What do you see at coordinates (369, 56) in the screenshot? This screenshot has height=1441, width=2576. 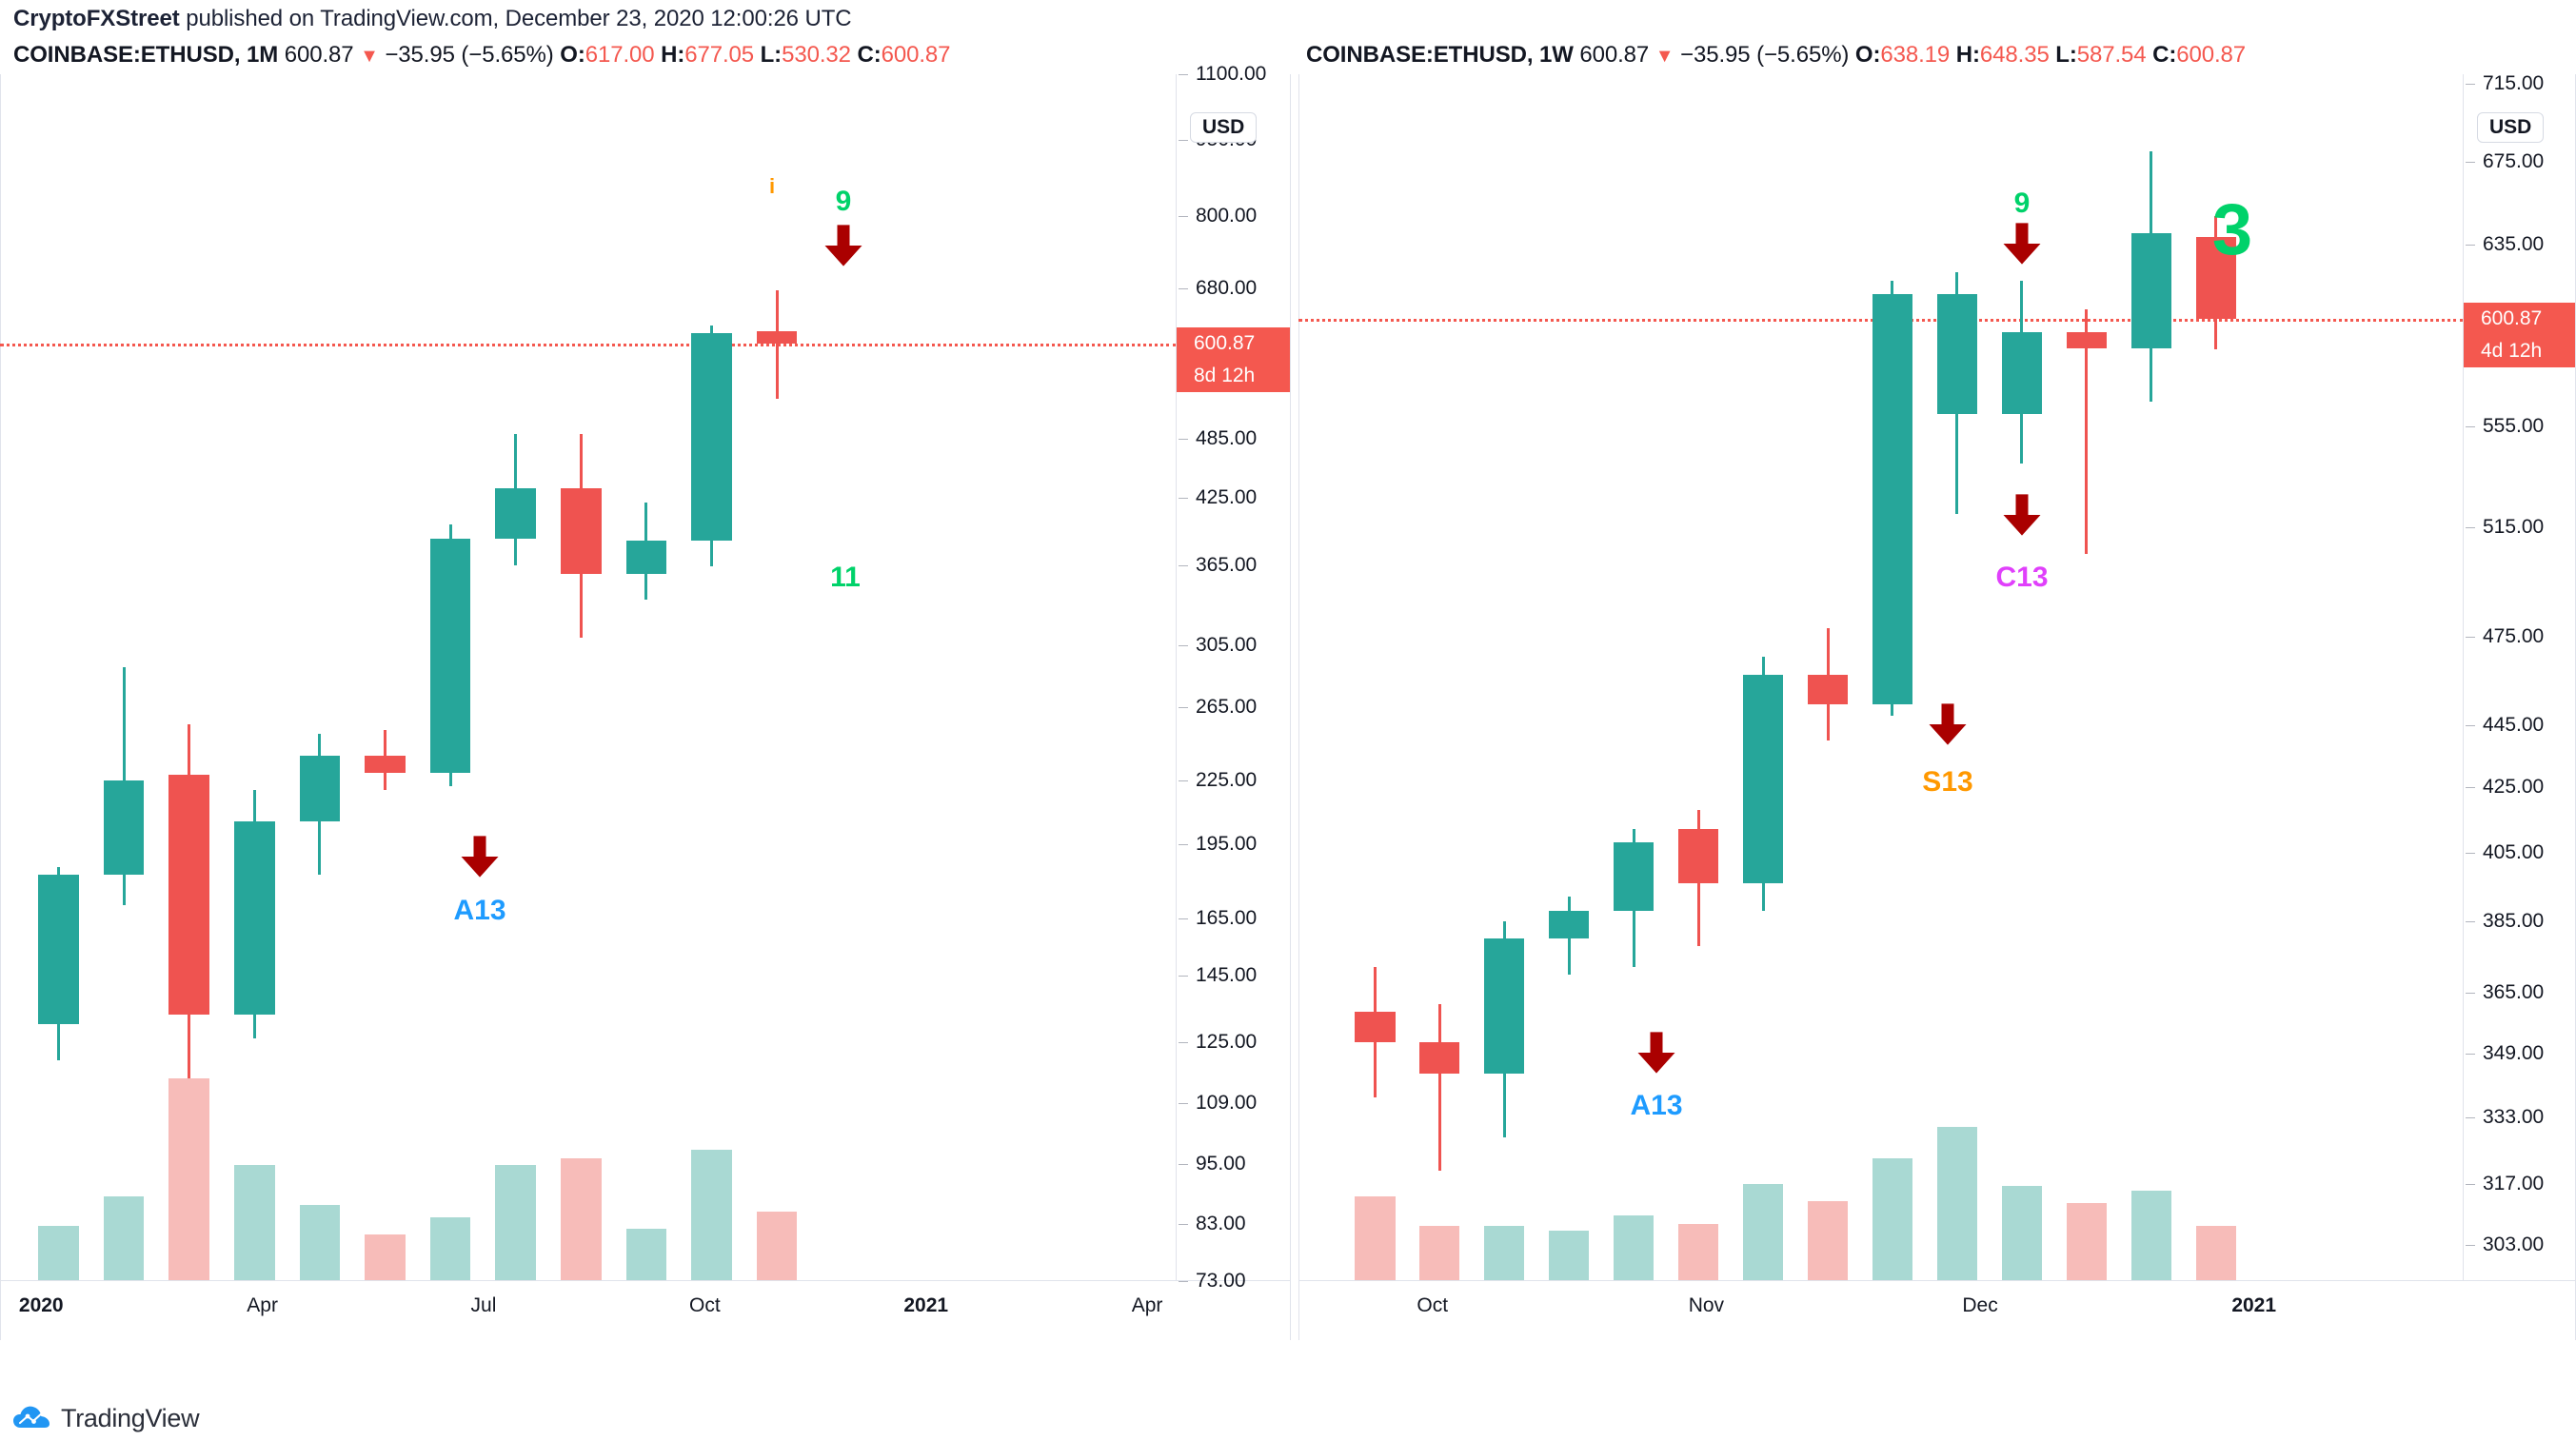 I see `triangle-down-icon: ▼` at bounding box center [369, 56].